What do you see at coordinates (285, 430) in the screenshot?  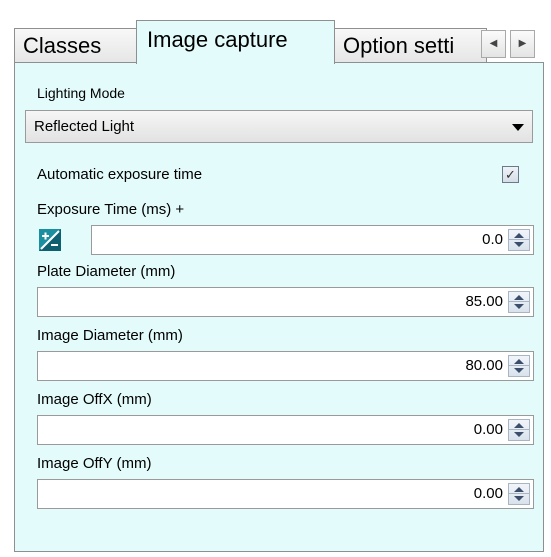 I see `image-offx-spinbox: 0.00` at bounding box center [285, 430].